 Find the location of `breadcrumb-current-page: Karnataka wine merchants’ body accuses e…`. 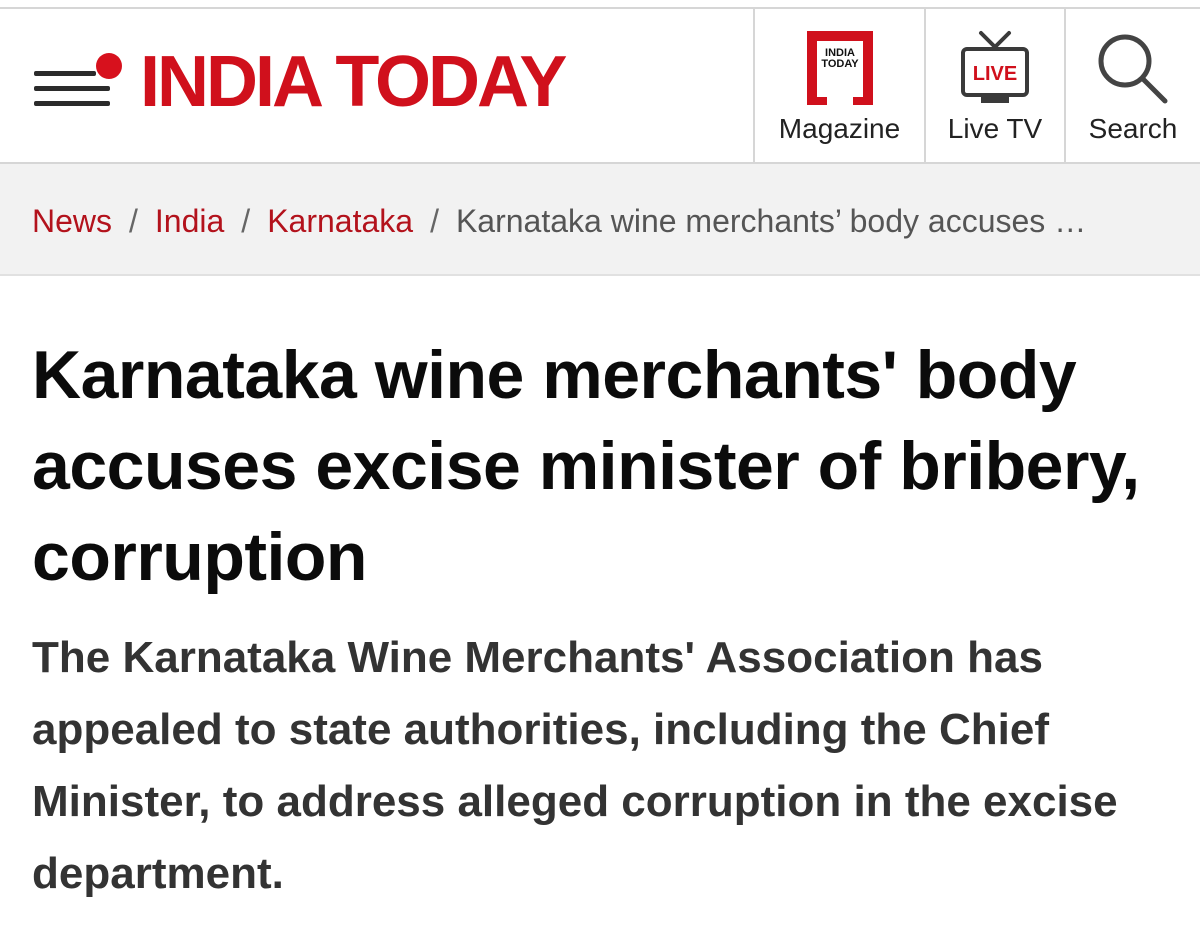

breadcrumb-current-page: Karnataka wine merchants’ body accuses e… is located at coordinates (775, 221).